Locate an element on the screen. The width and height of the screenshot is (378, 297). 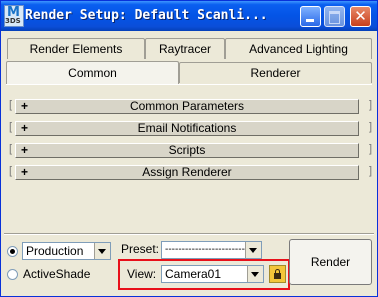
activeshade-radio is located at coordinates (12, 274).